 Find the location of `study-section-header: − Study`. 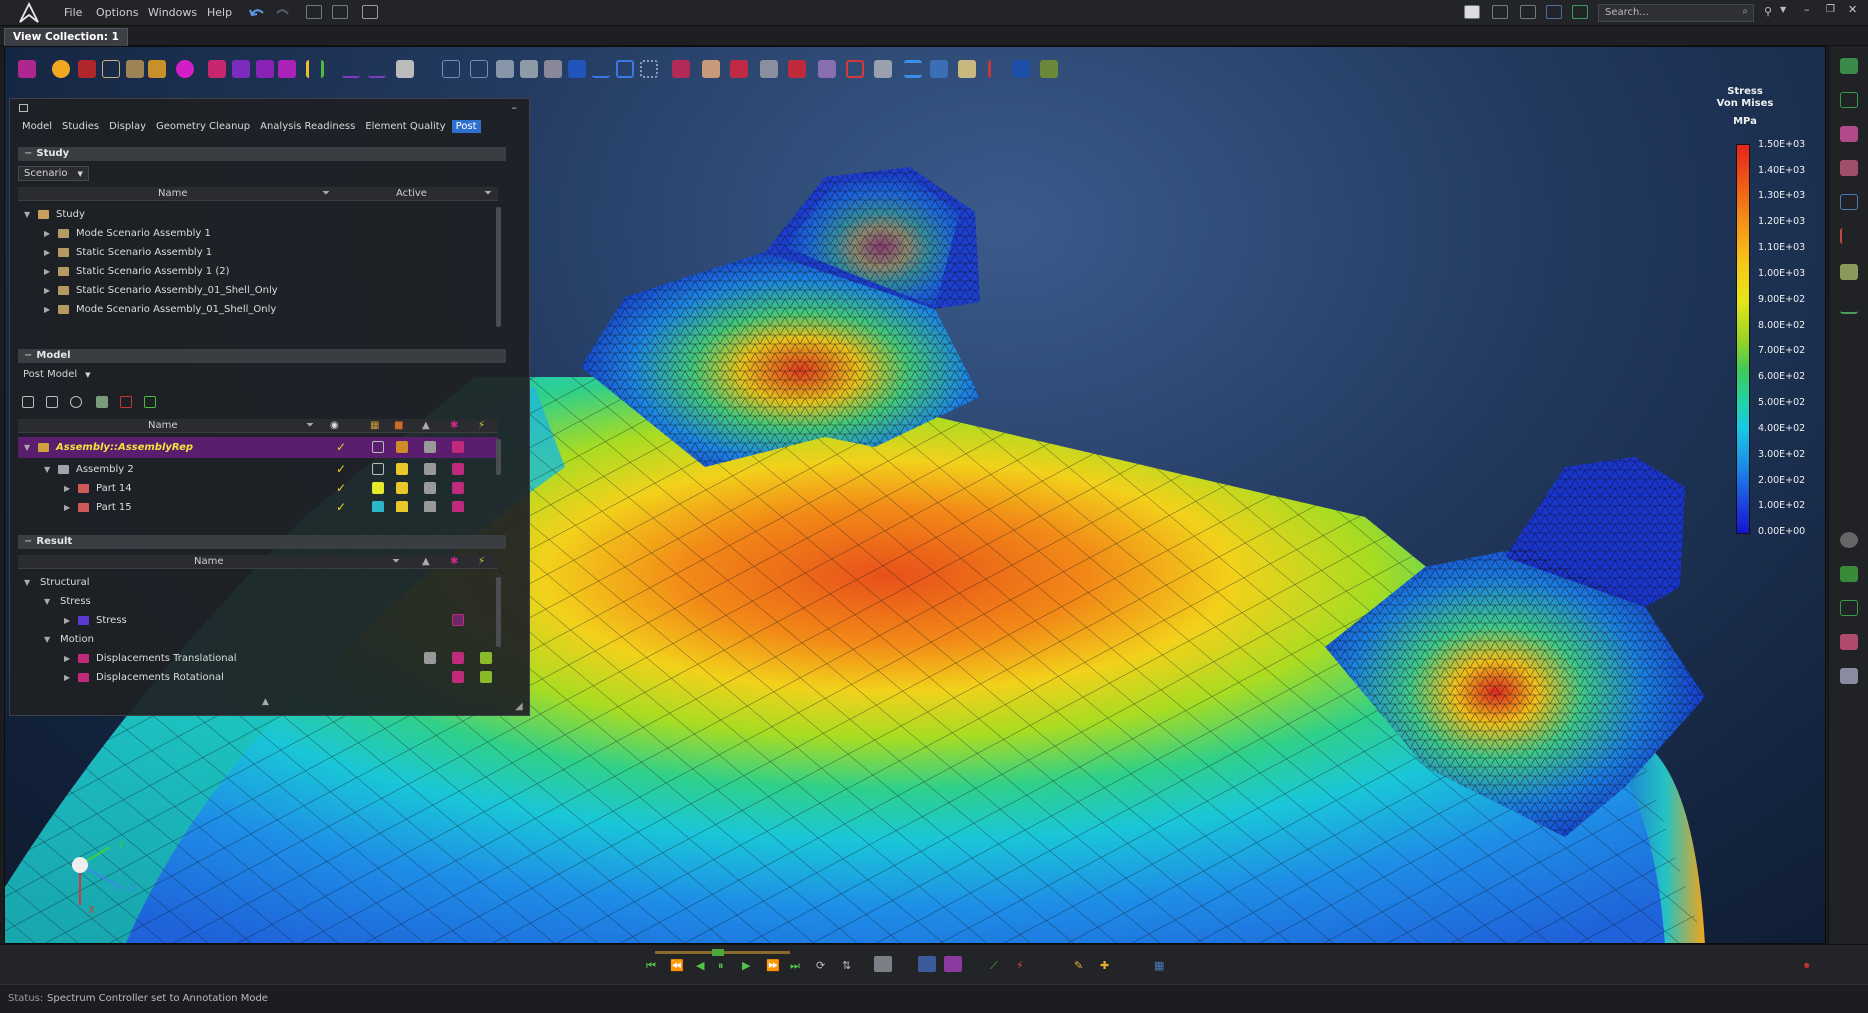

study-section-header: − Study is located at coordinates (262, 154).